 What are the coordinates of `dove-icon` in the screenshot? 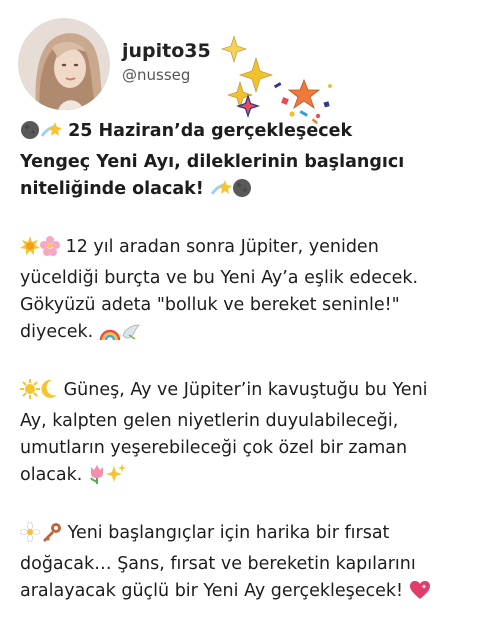 It's located at (131, 336).